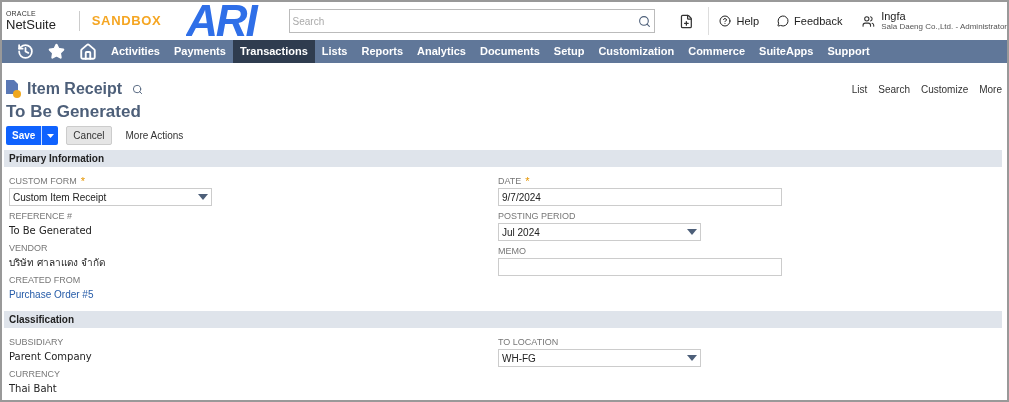 The height and width of the screenshot is (402, 1009). I want to click on dropdown-field: WH-FG, so click(599, 358).